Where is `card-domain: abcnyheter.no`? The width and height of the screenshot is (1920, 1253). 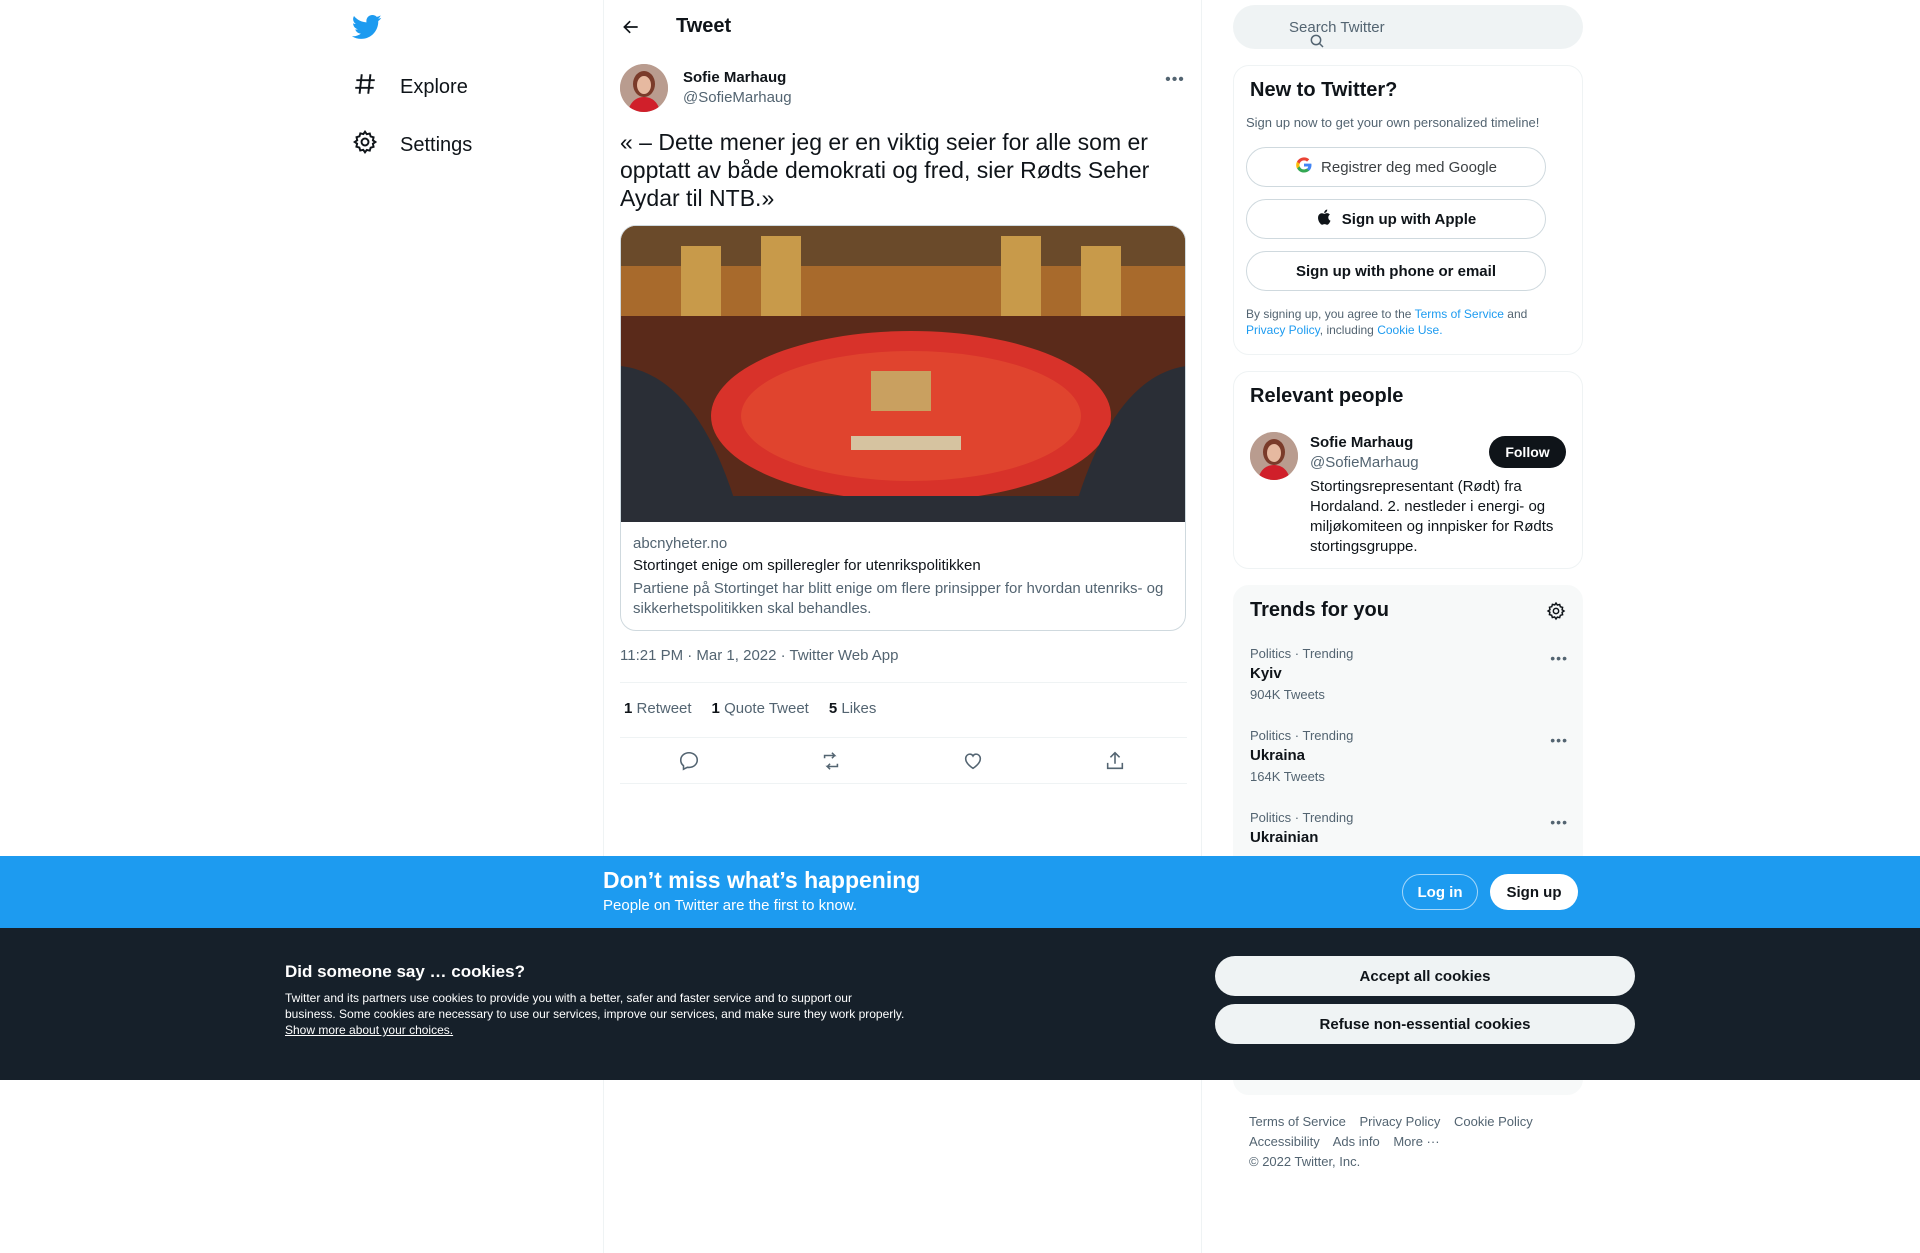 card-domain: abcnyheter.no is located at coordinates (680, 543).